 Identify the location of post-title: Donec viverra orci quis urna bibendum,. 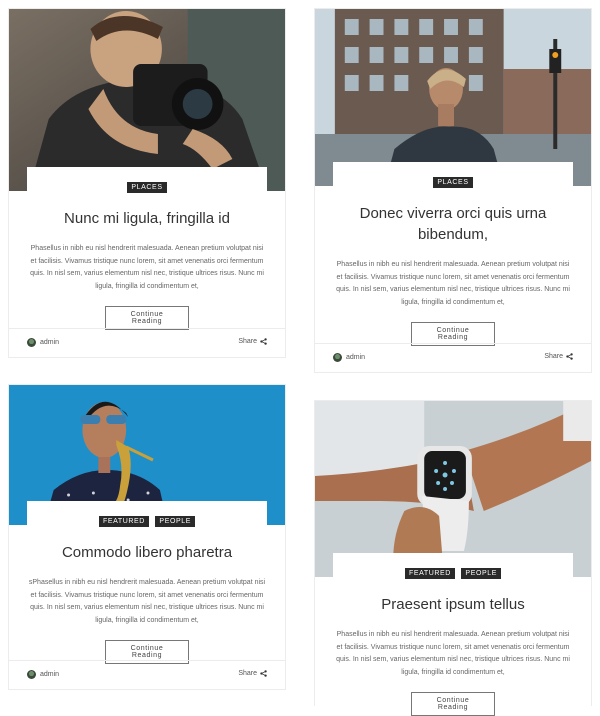
(453, 224).